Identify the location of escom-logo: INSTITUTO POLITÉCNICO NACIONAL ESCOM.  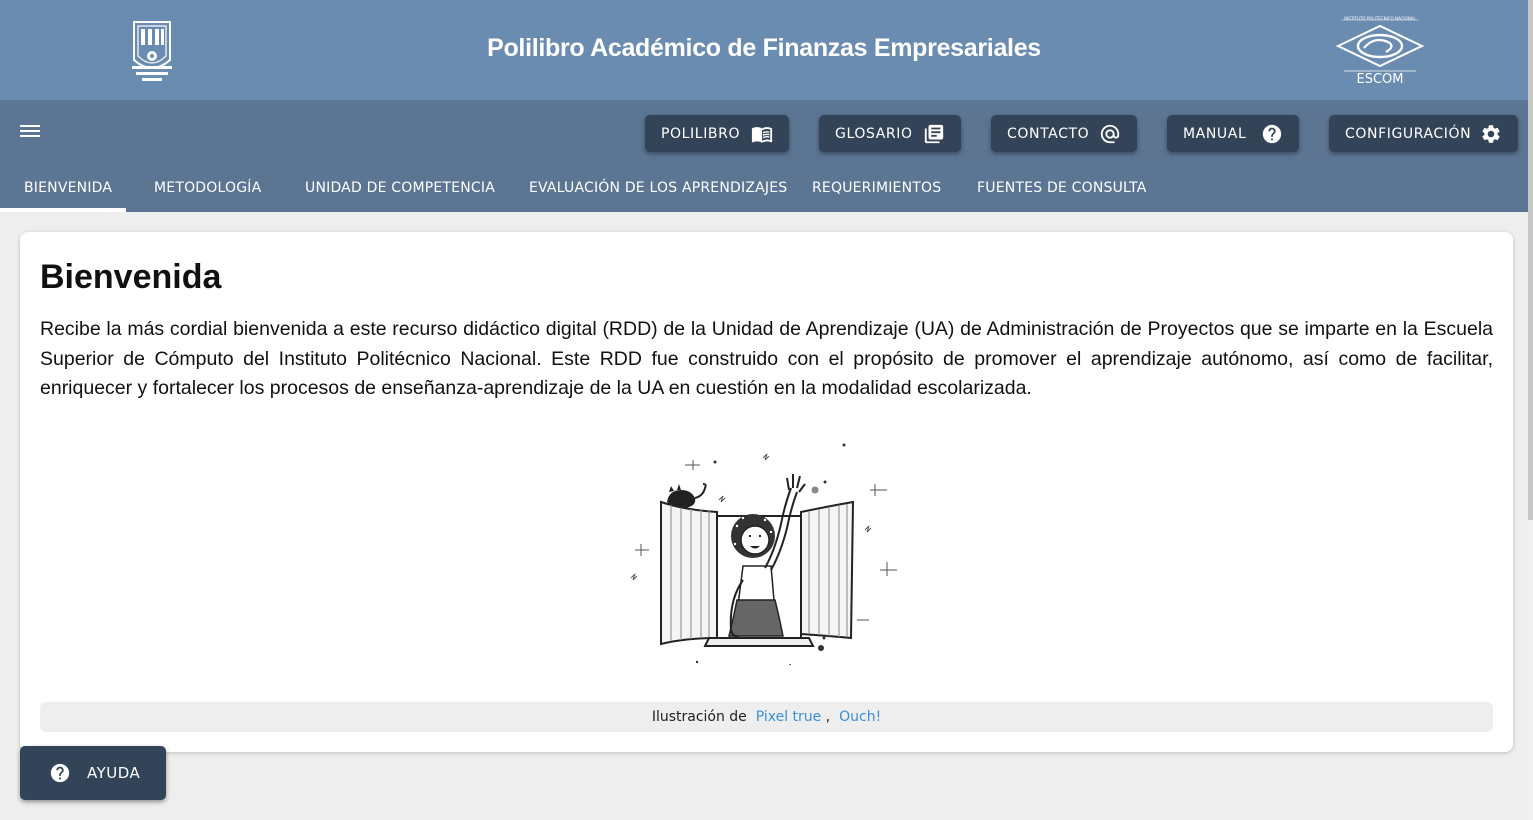
(1380, 51).